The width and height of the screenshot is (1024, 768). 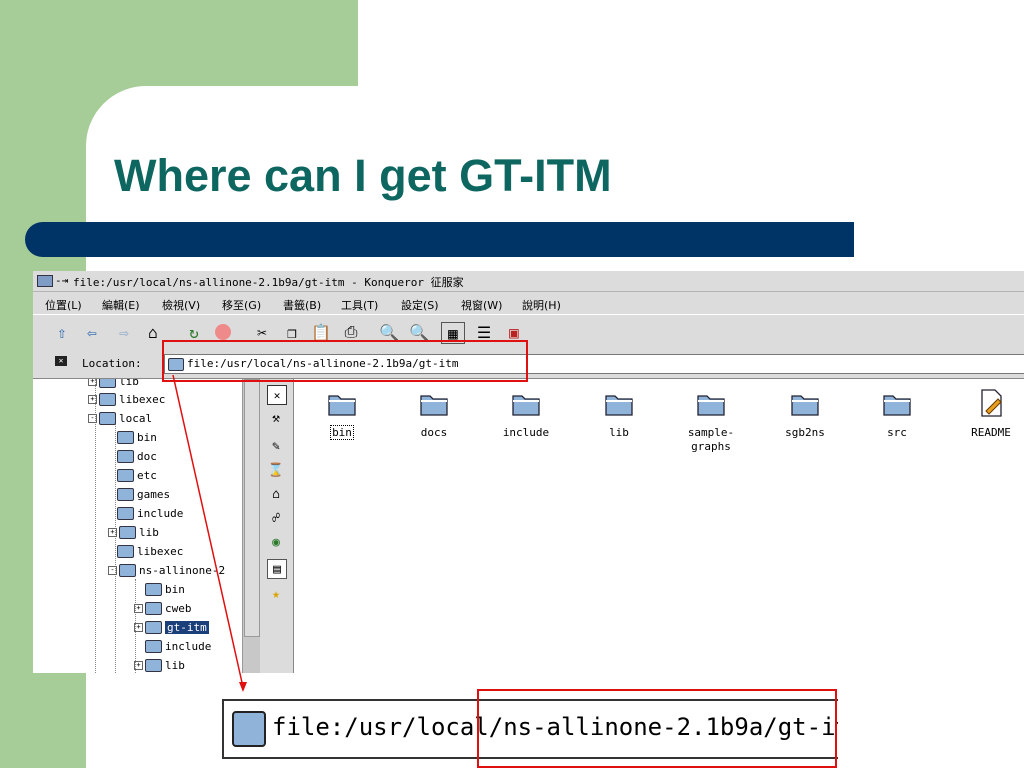 What do you see at coordinates (249, 729) in the screenshot?
I see `folder-icon` at bounding box center [249, 729].